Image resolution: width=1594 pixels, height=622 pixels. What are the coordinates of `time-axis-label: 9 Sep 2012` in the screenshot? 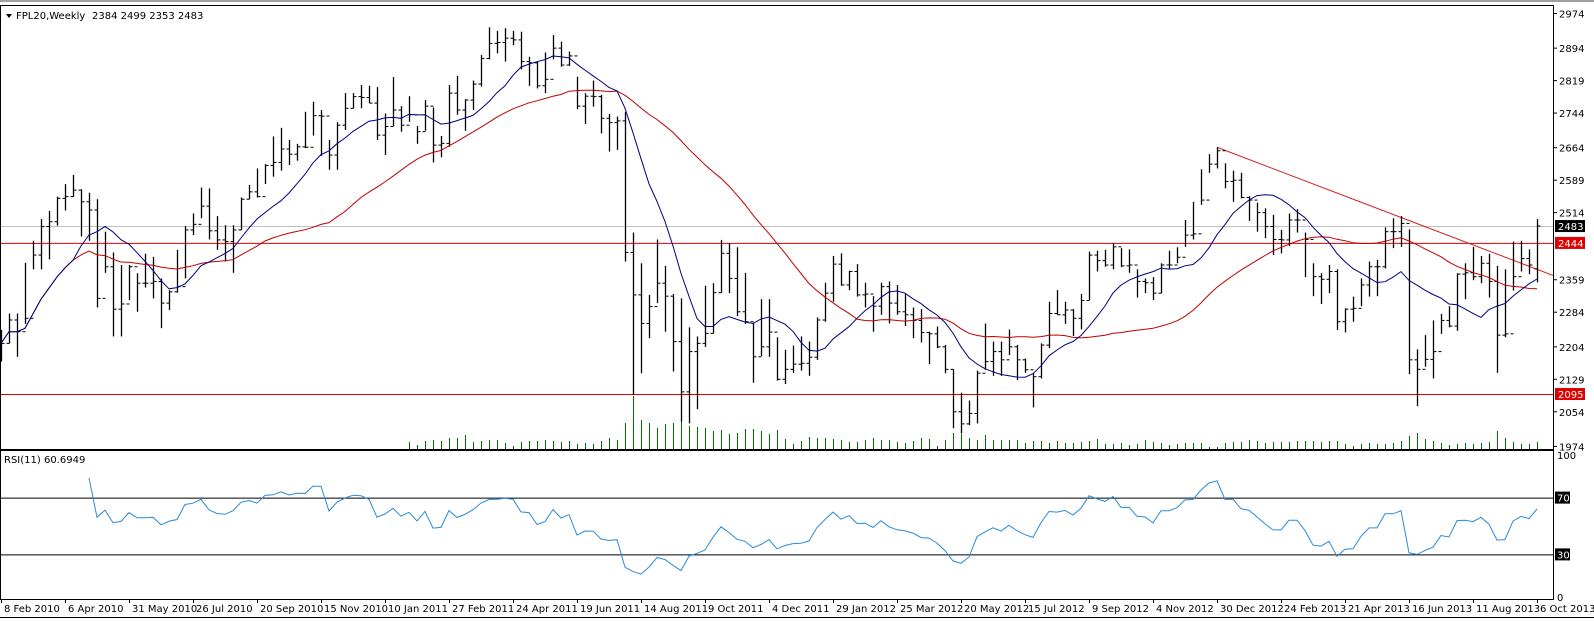 It's located at (1120, 609).